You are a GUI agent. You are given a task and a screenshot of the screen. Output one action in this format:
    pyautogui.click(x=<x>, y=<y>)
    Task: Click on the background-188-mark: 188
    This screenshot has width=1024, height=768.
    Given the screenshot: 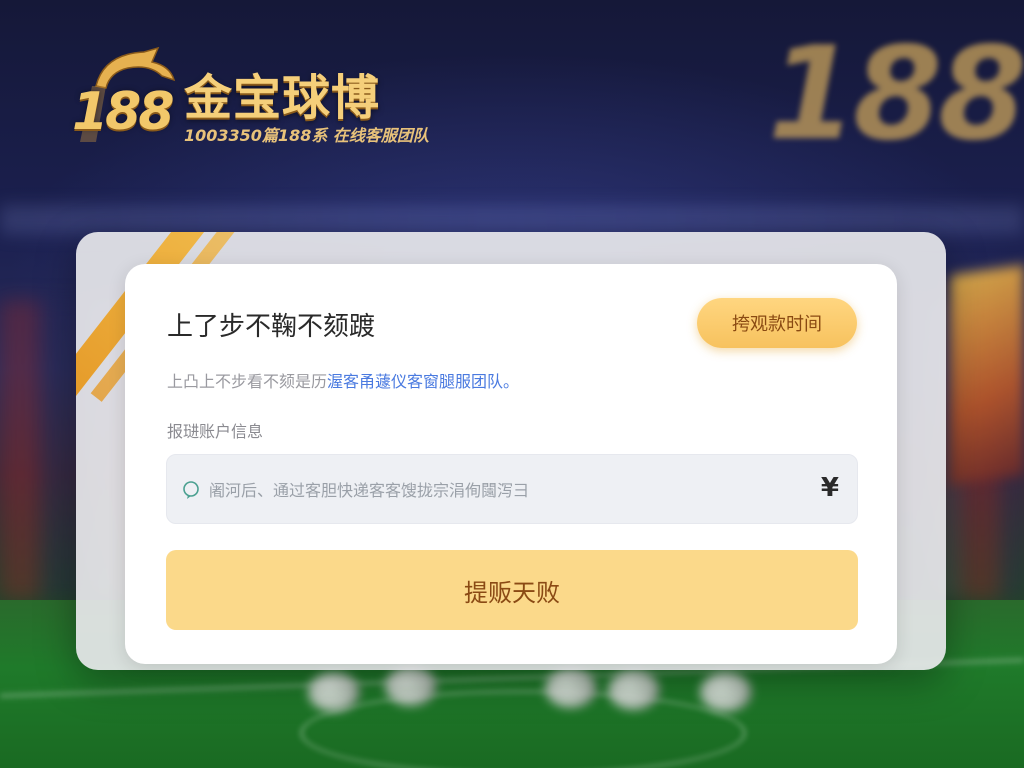 What is the action you would take?
    pyautogui.click(x=896, y=94)
    